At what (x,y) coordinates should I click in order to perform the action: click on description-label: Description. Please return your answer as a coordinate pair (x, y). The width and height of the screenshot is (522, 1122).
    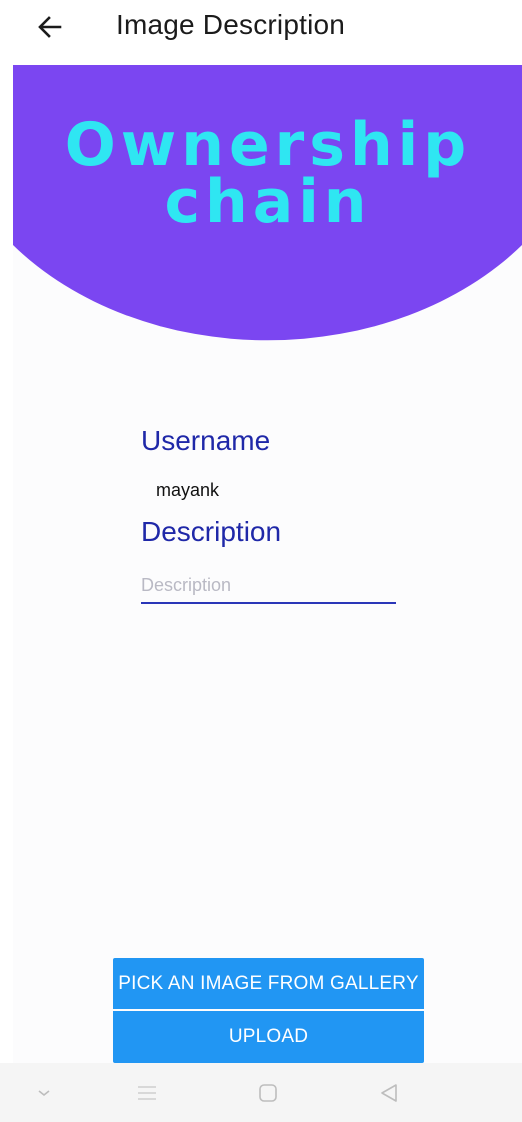
    Looking at the image, I should click on (211, 531).